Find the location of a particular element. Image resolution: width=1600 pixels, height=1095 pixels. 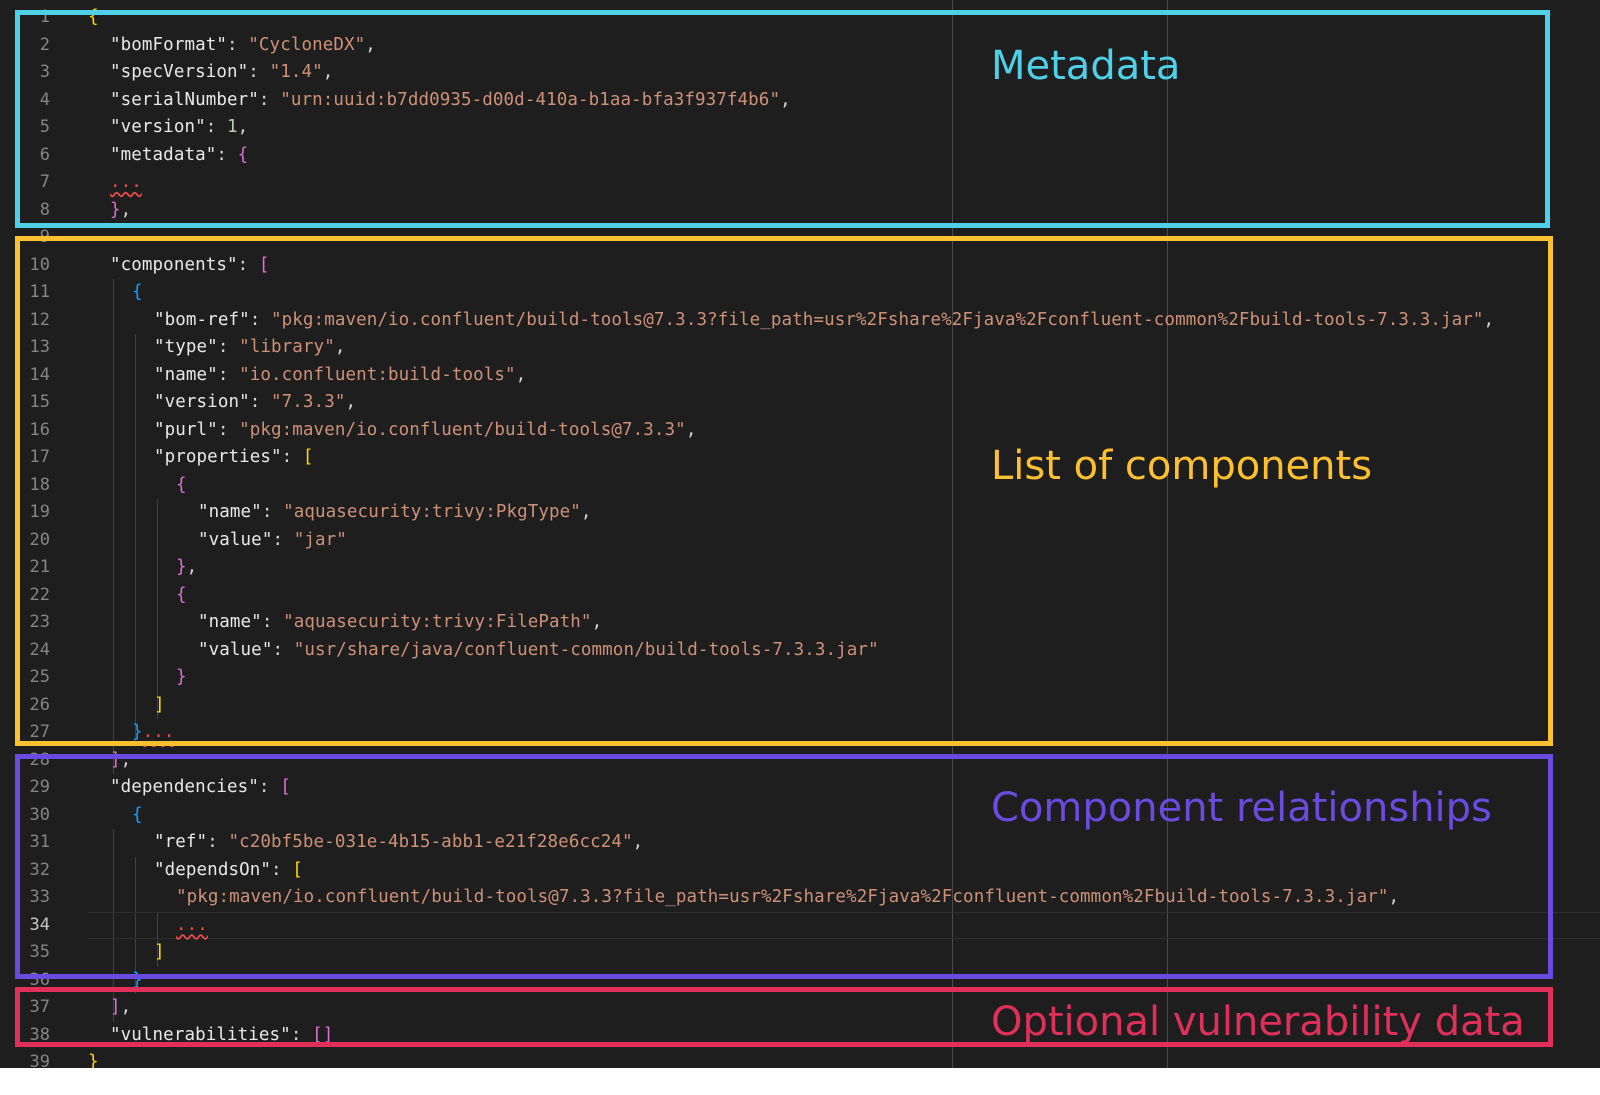

components-label: List of components is located at coordinates (1182, 466).